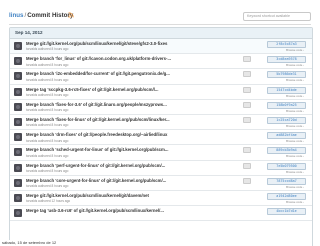  Describe the element at coordinates (16, 15) in the screenshot. I see `breadcrumb-owner-link: linus` at that location.